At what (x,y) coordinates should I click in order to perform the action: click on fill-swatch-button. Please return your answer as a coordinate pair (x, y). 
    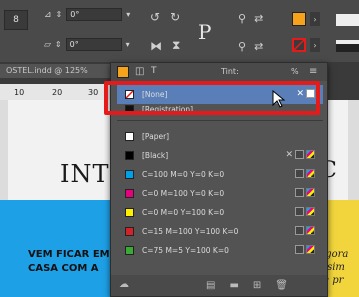
    Looking at the image, I should click on (299, 19).